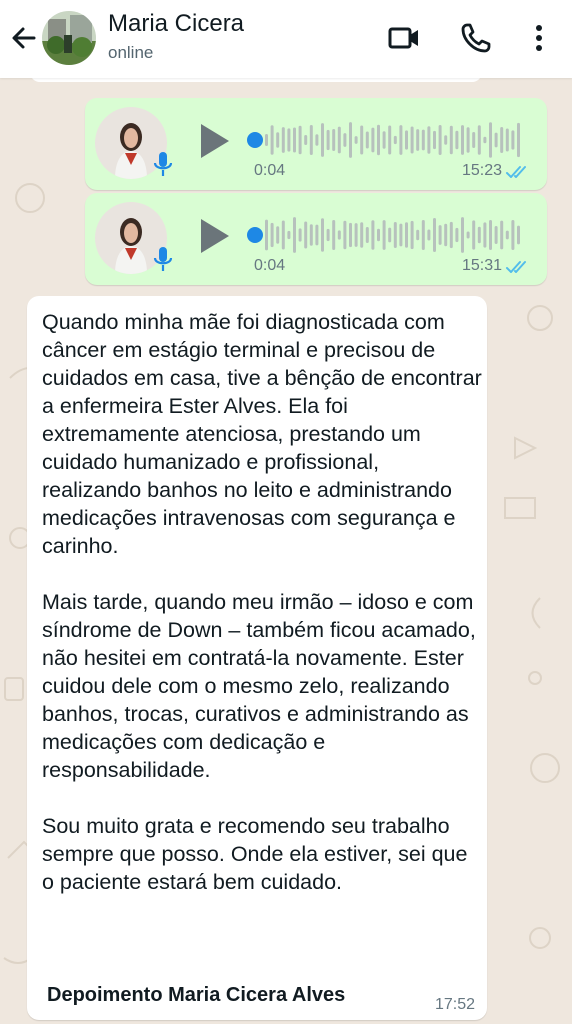  What do you see at coordinates (454, 1004) in the screenshot?
I see `message-time: 17:52` at bounding box center [454, 1004].